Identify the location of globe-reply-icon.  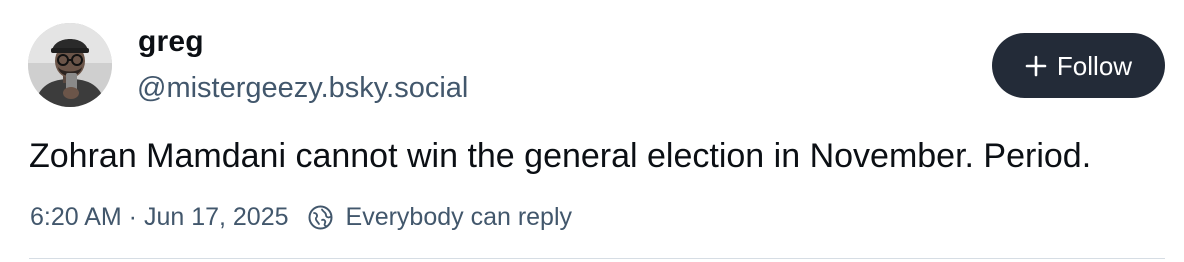
(320, 217).